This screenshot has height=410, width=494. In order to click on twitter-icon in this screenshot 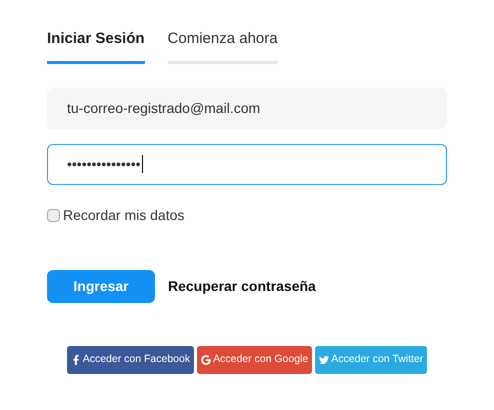, I will do `click(324, 359)`.